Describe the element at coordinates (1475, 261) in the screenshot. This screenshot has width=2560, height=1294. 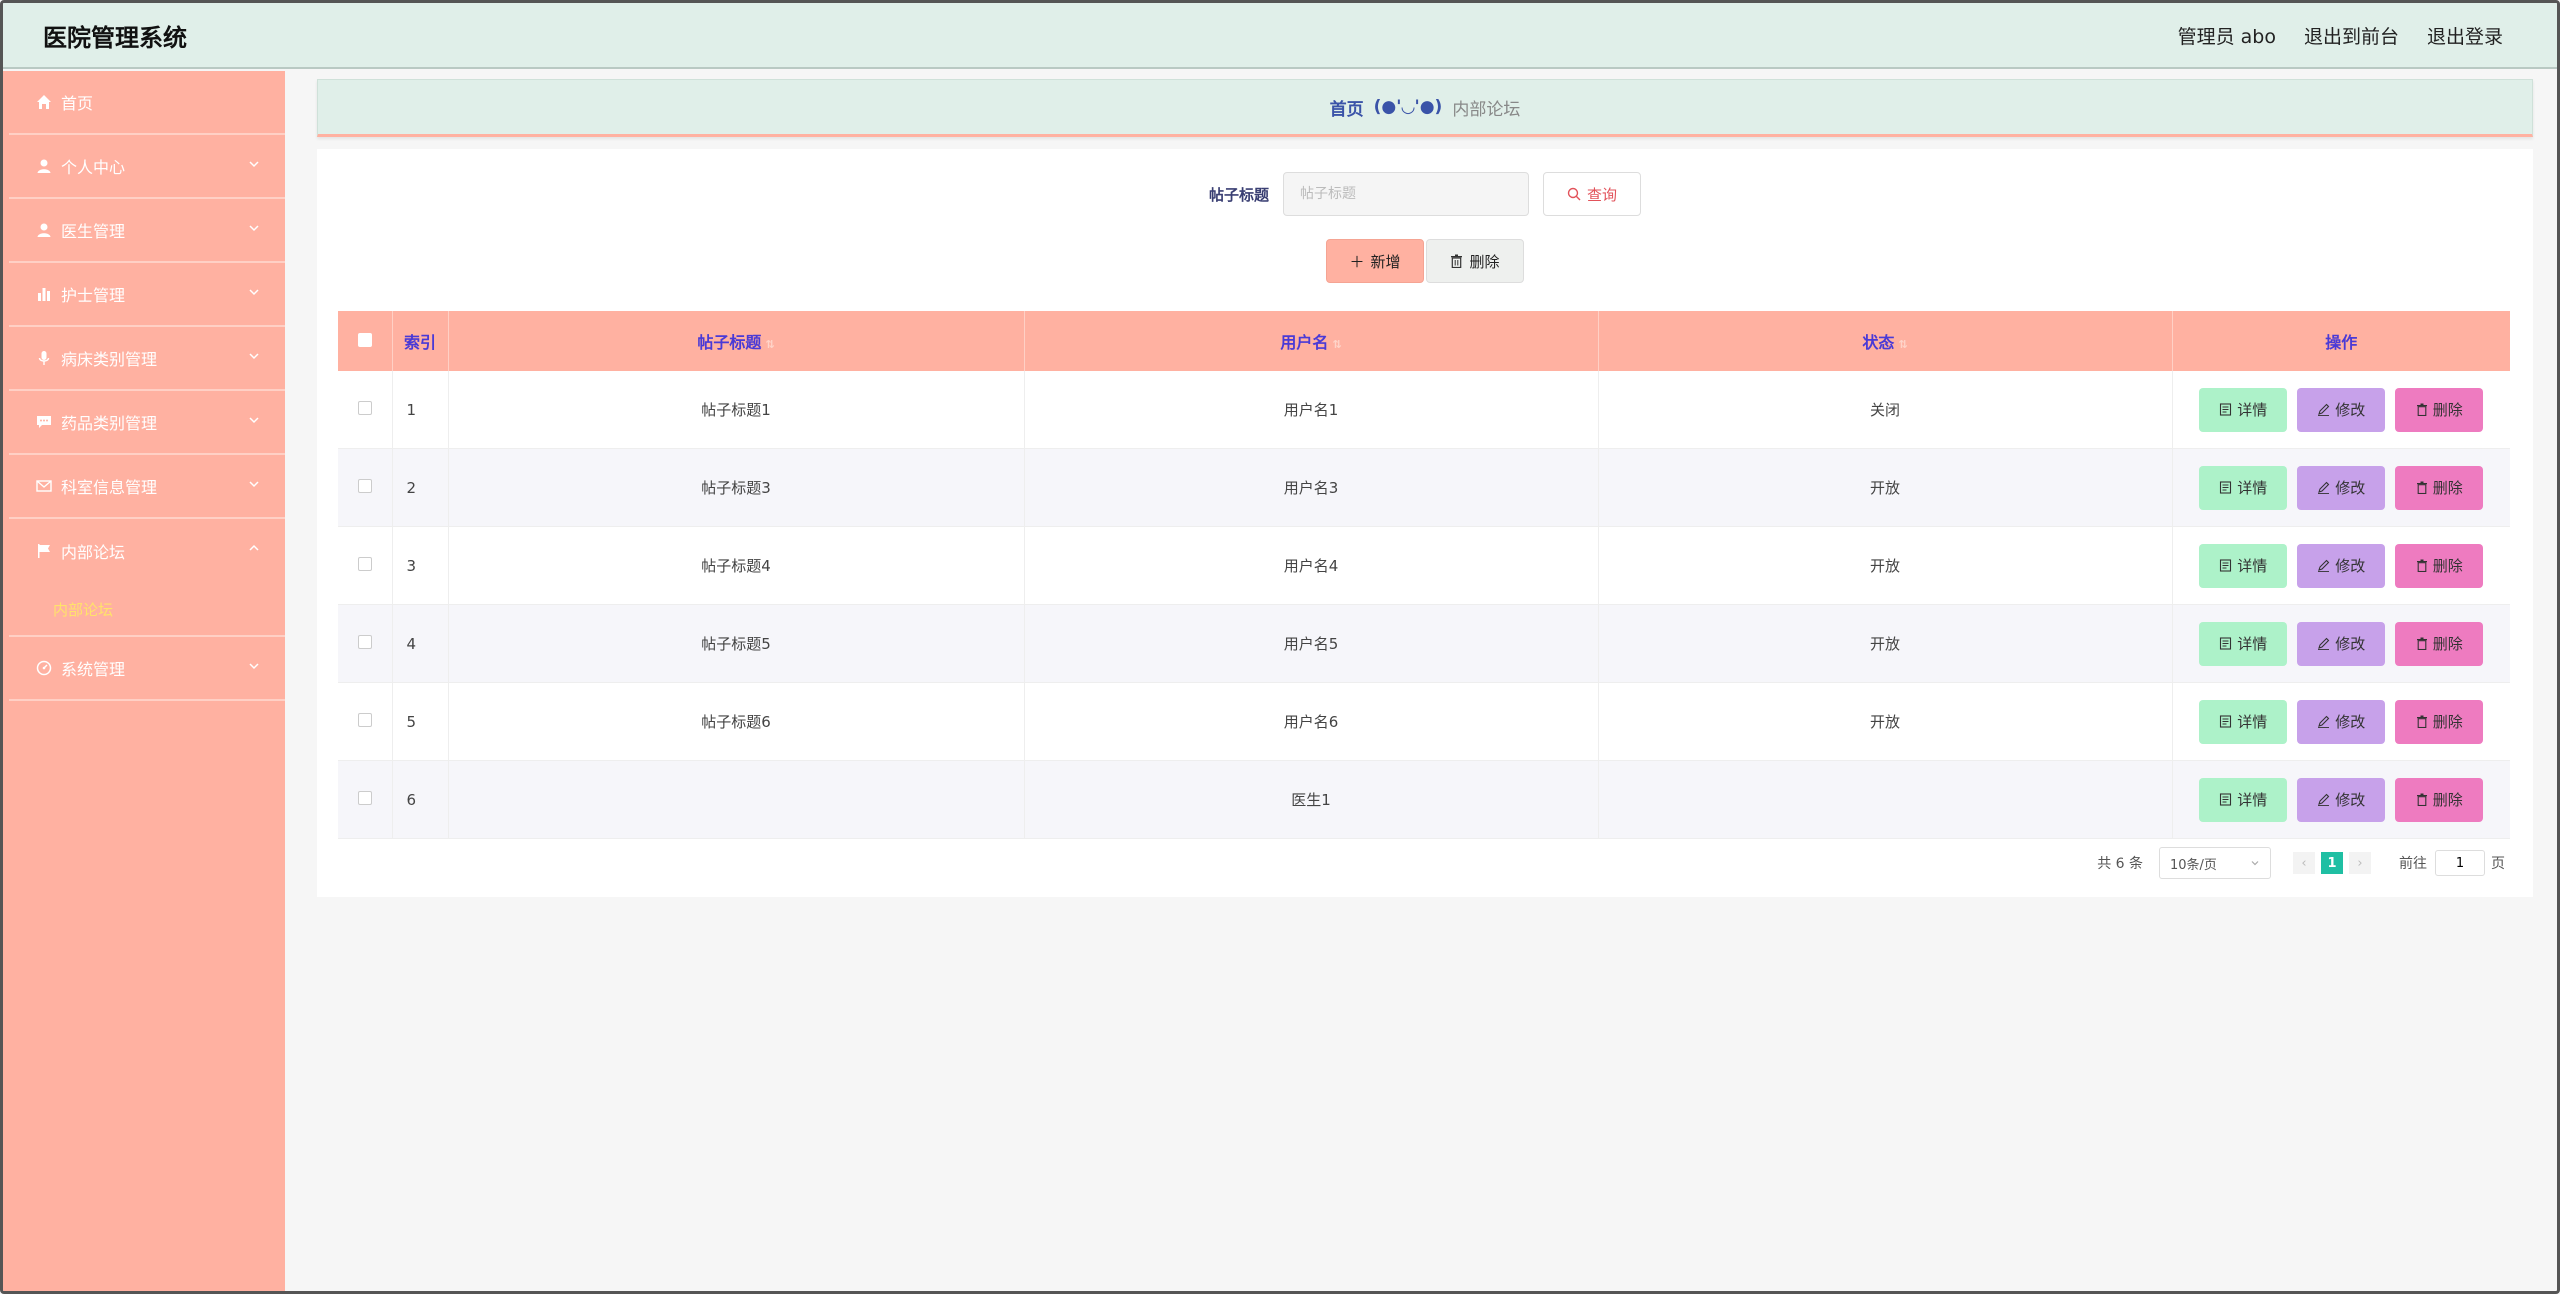
I see `batch-delete-button: 删除` at that location.